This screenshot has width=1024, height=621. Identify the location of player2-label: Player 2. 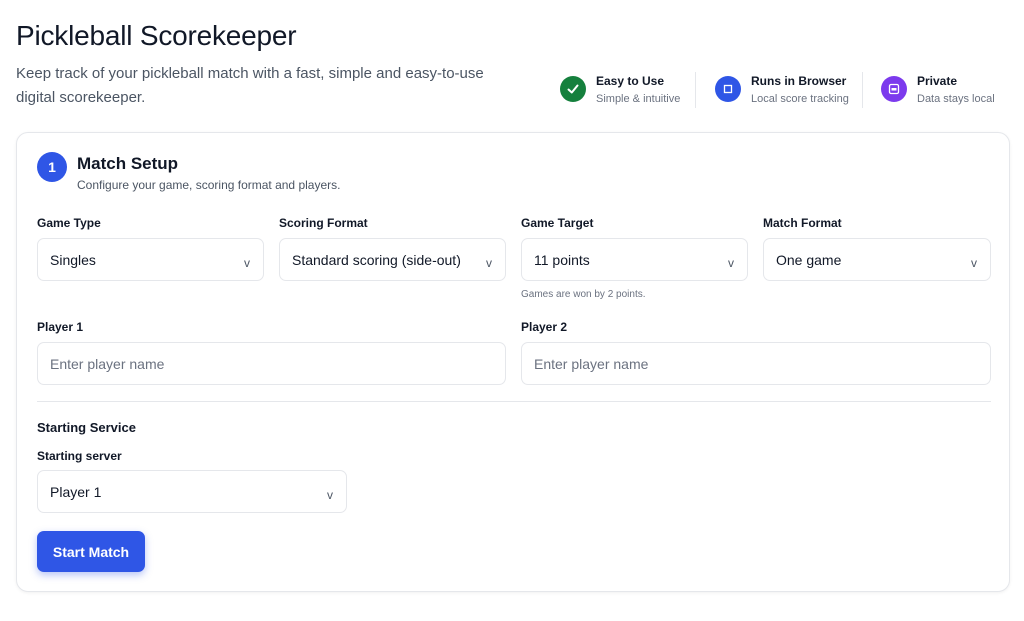
(544, 327).